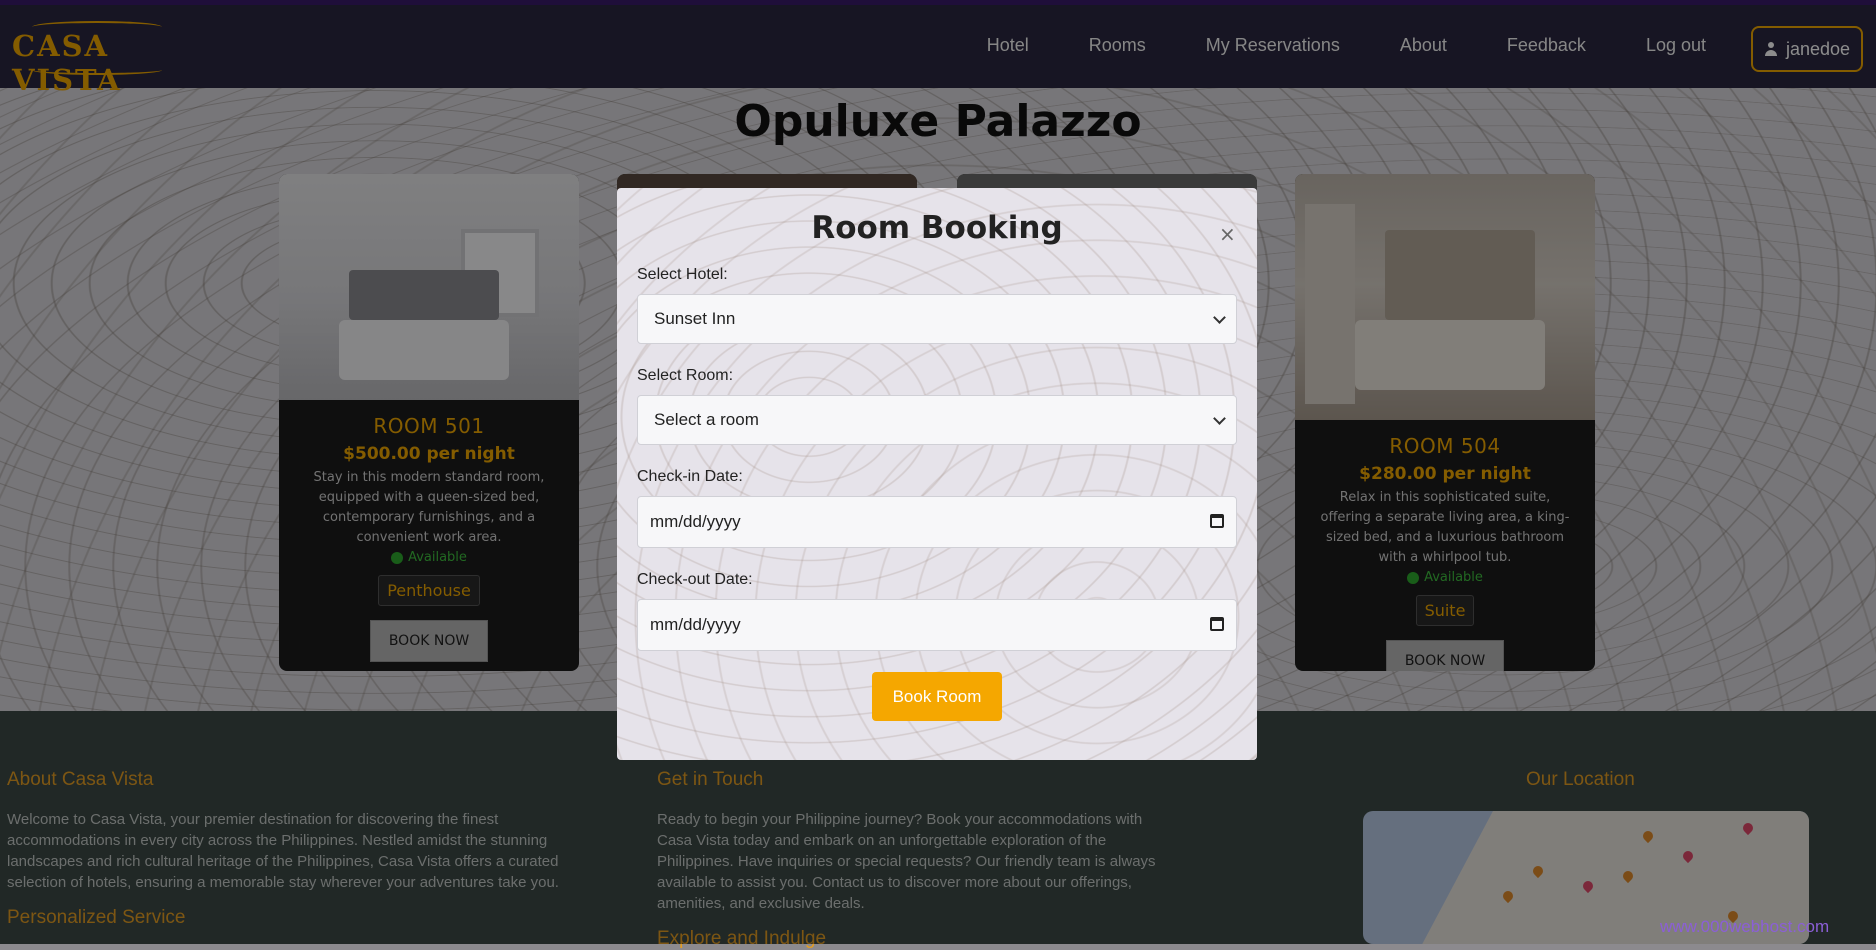 This screenshot has height=950, width=1876. Describe the element at coordinates (937, 696) in the screenshot. I see `book-room-button: Book Room` at that location.